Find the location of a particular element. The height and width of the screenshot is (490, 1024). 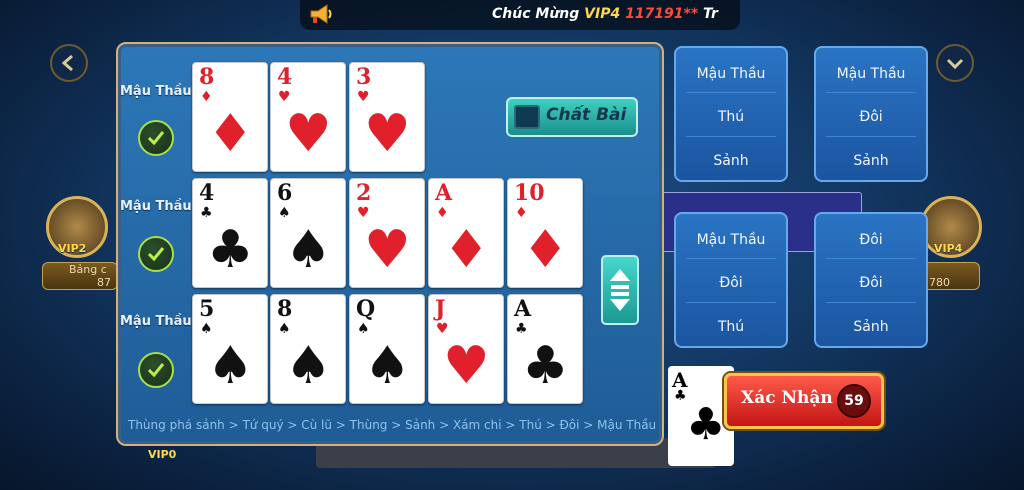

card-rank: 3 is located at coordinates (364, 77).